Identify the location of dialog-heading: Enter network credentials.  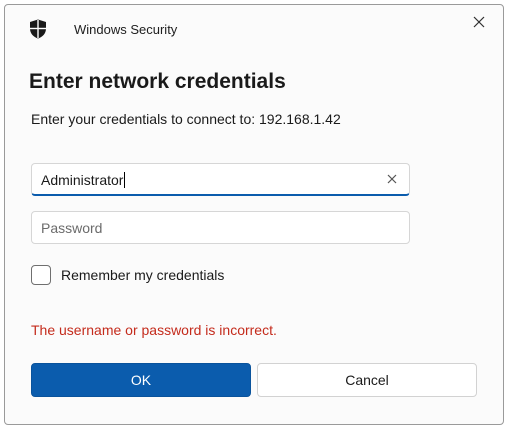
(157, 81).